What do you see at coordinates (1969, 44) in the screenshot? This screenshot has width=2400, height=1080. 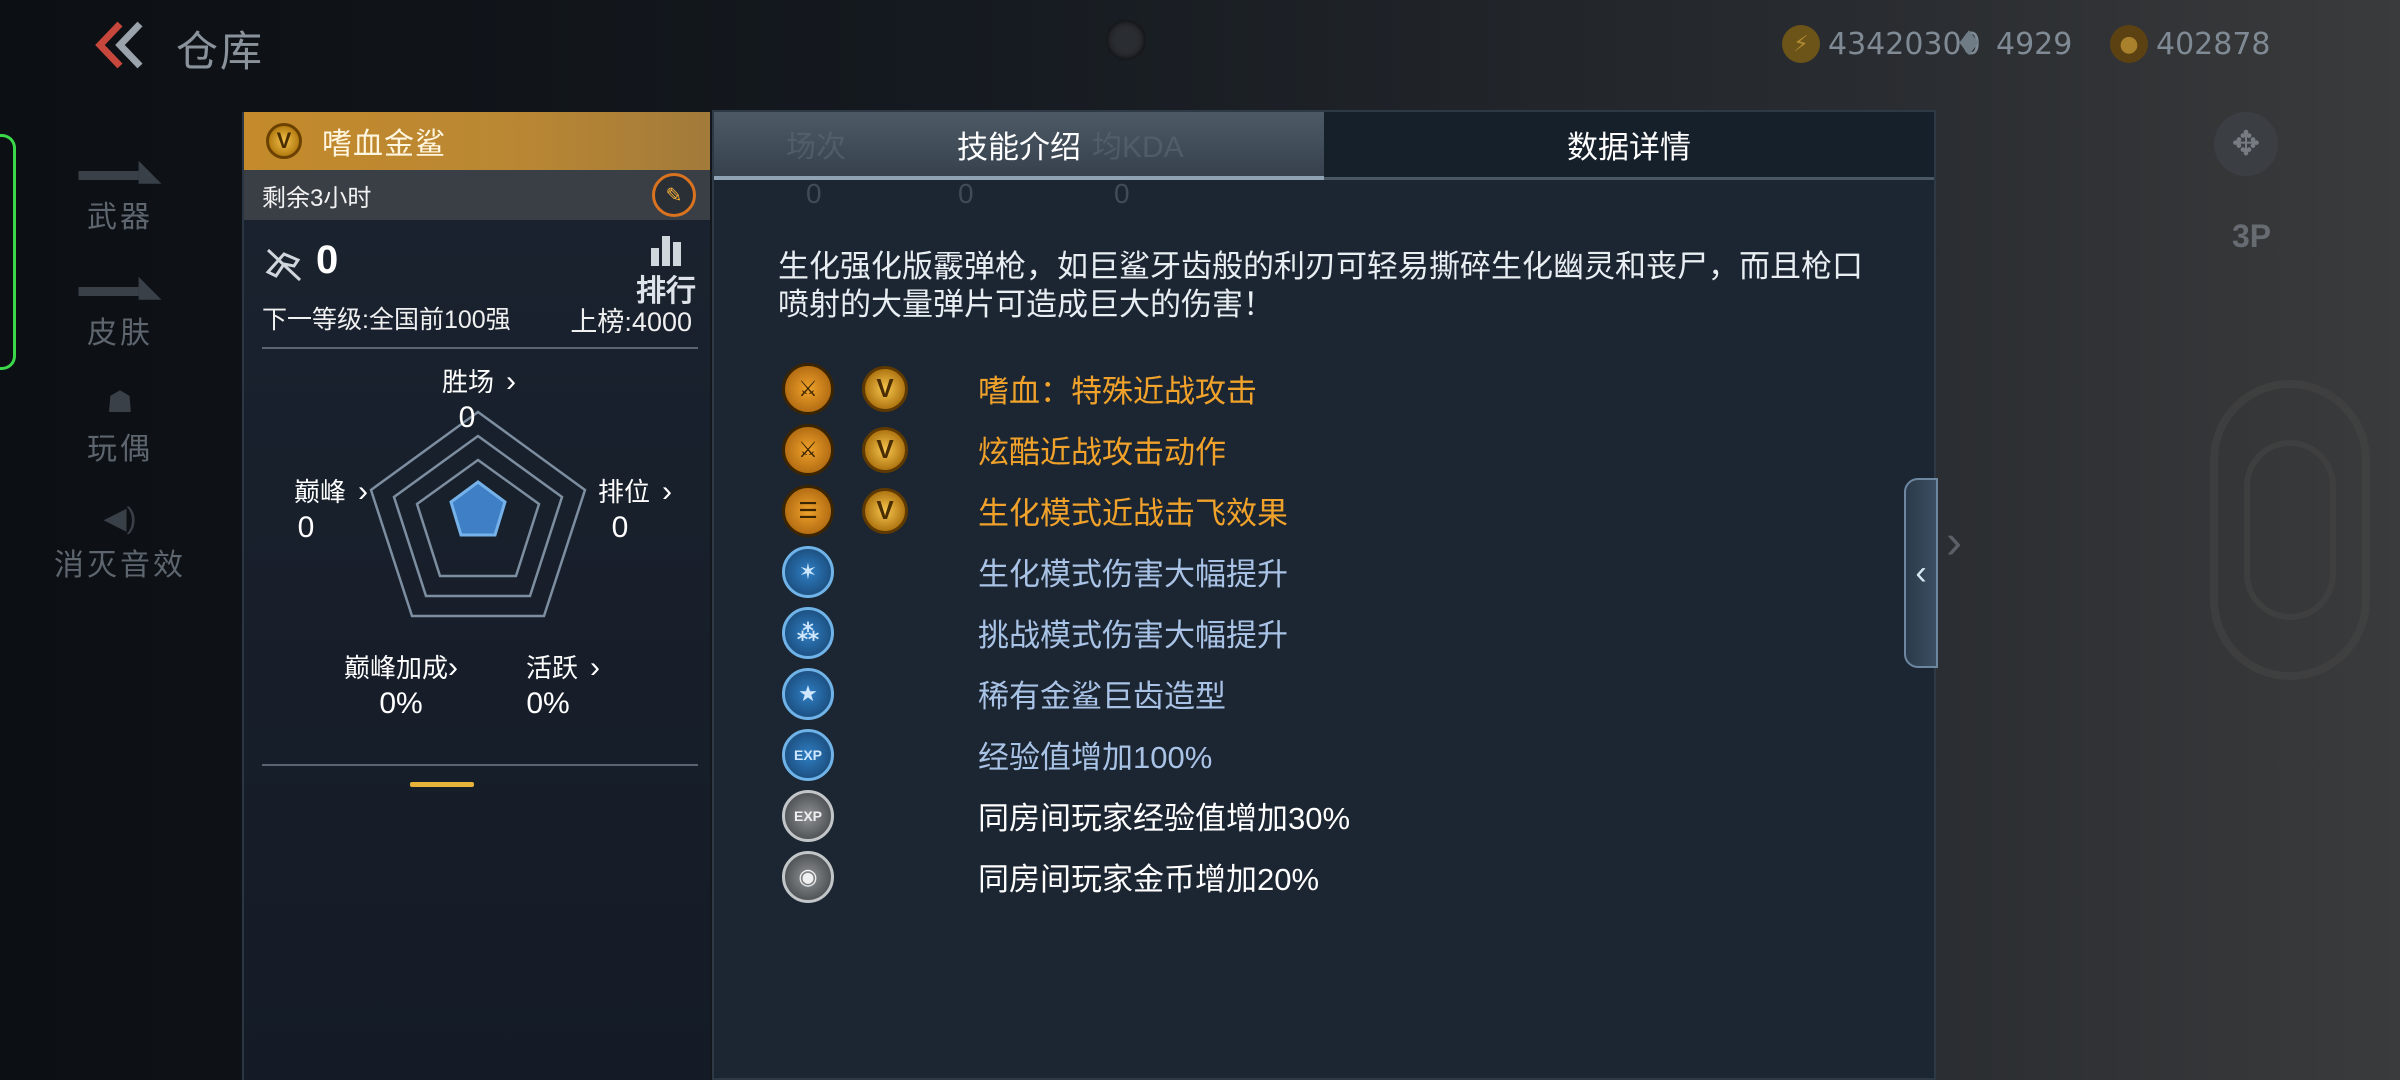 I see `diamond-icon: ♦` at bounding box center [1969, 44].